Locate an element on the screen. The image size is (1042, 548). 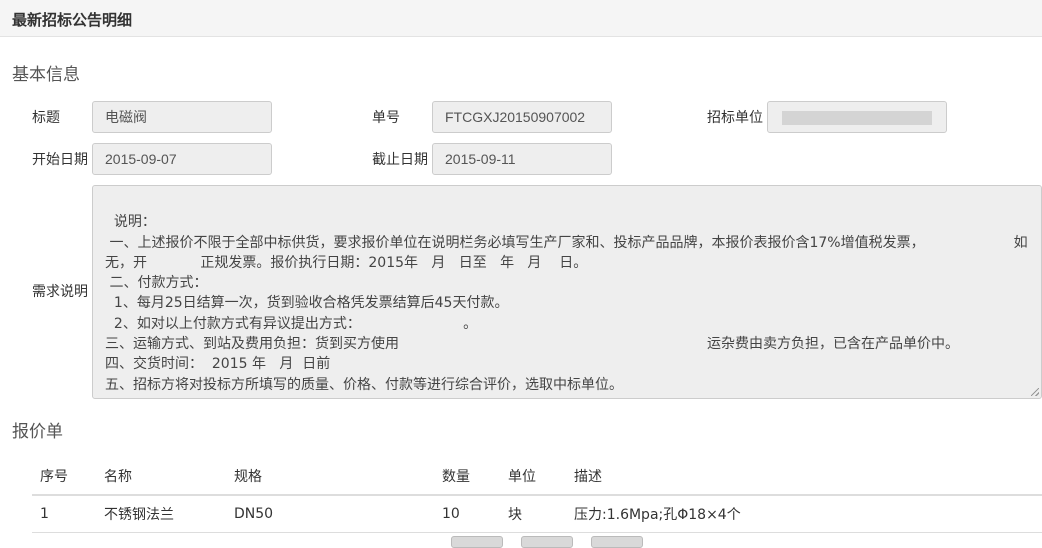
title-field: 电磁阀 is located at coordinates (182, 117).